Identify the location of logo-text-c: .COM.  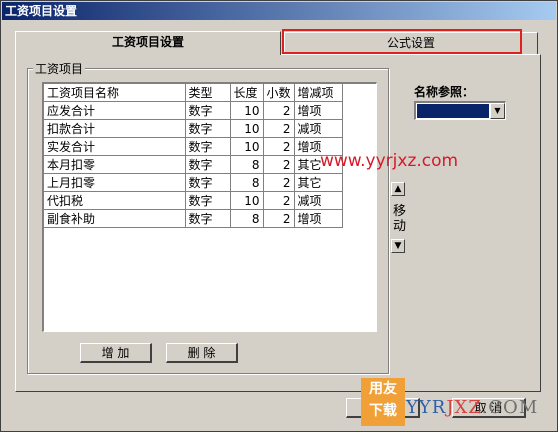
(510, 407).